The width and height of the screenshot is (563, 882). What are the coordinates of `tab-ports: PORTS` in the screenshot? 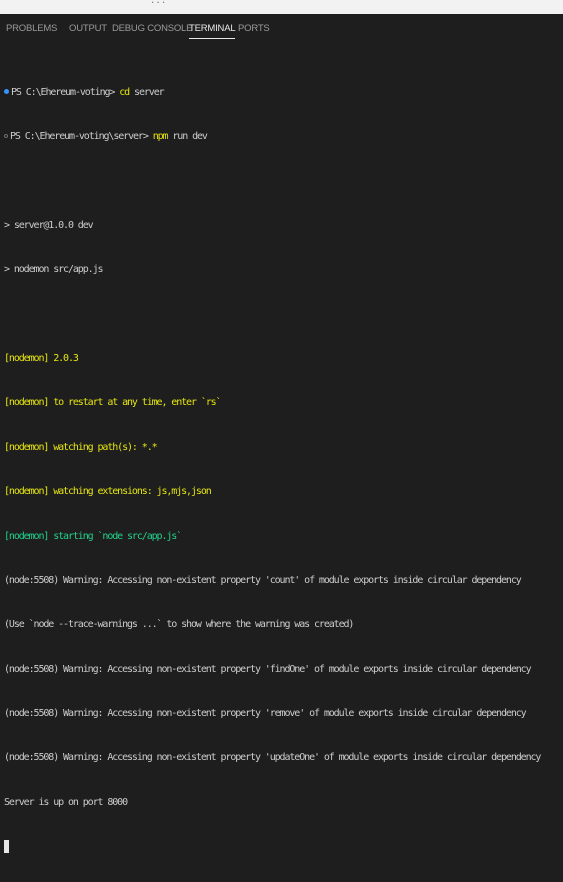 It's located at (254, 28).